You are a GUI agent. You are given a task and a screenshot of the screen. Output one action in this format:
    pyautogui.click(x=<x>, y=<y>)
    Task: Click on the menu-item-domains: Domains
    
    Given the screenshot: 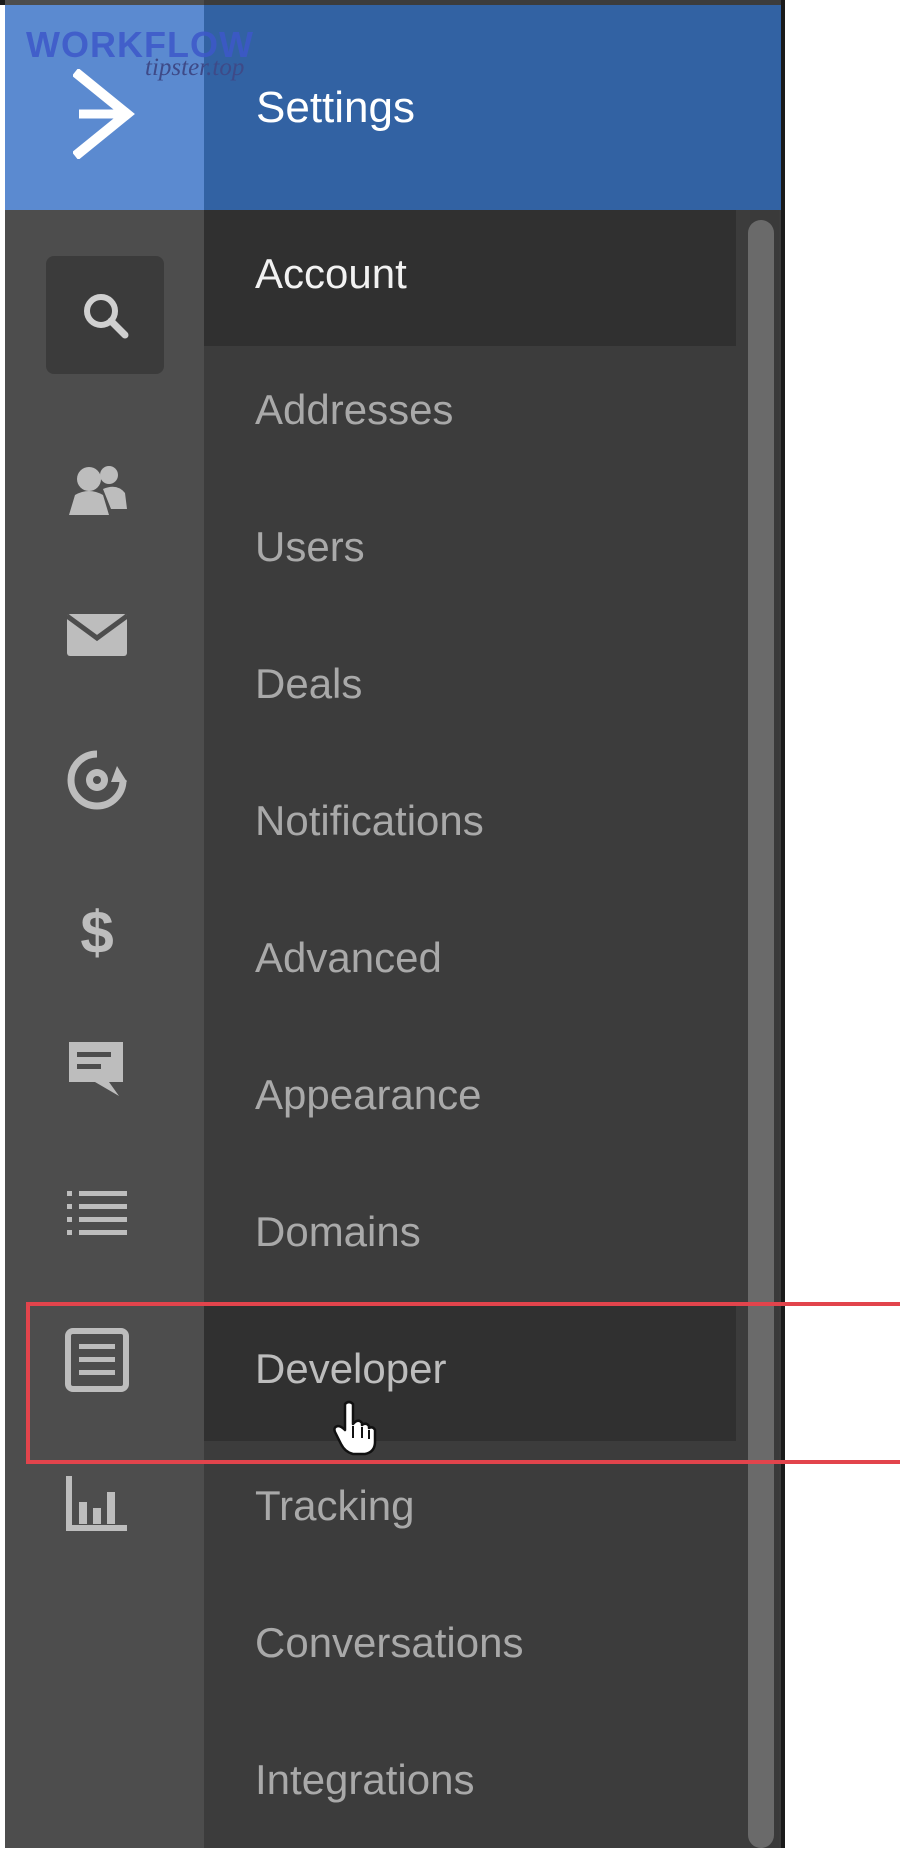 What is the action you would take?
    pyautogui.click(x=470, y=1236)
    